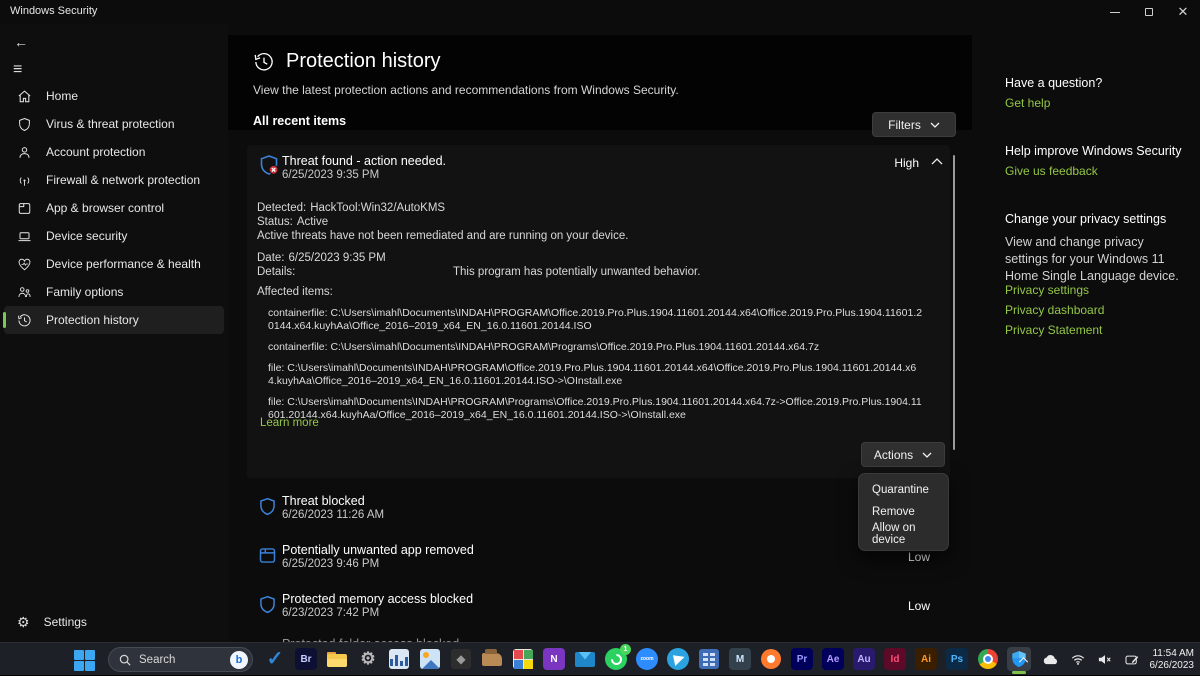  I want to click on premiere-icon: Pr, so click(802, 659).